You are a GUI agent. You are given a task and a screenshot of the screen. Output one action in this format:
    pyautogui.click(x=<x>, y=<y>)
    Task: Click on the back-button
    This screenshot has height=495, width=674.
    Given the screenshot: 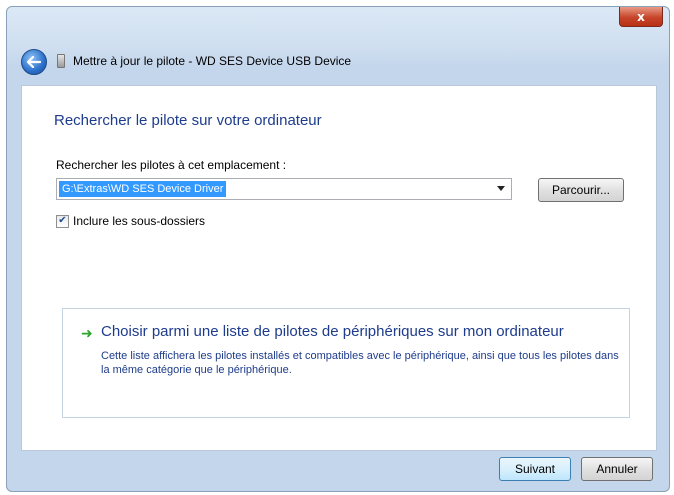 What is the action you would take?
    pyautogui.click(x=34, y=62)
    